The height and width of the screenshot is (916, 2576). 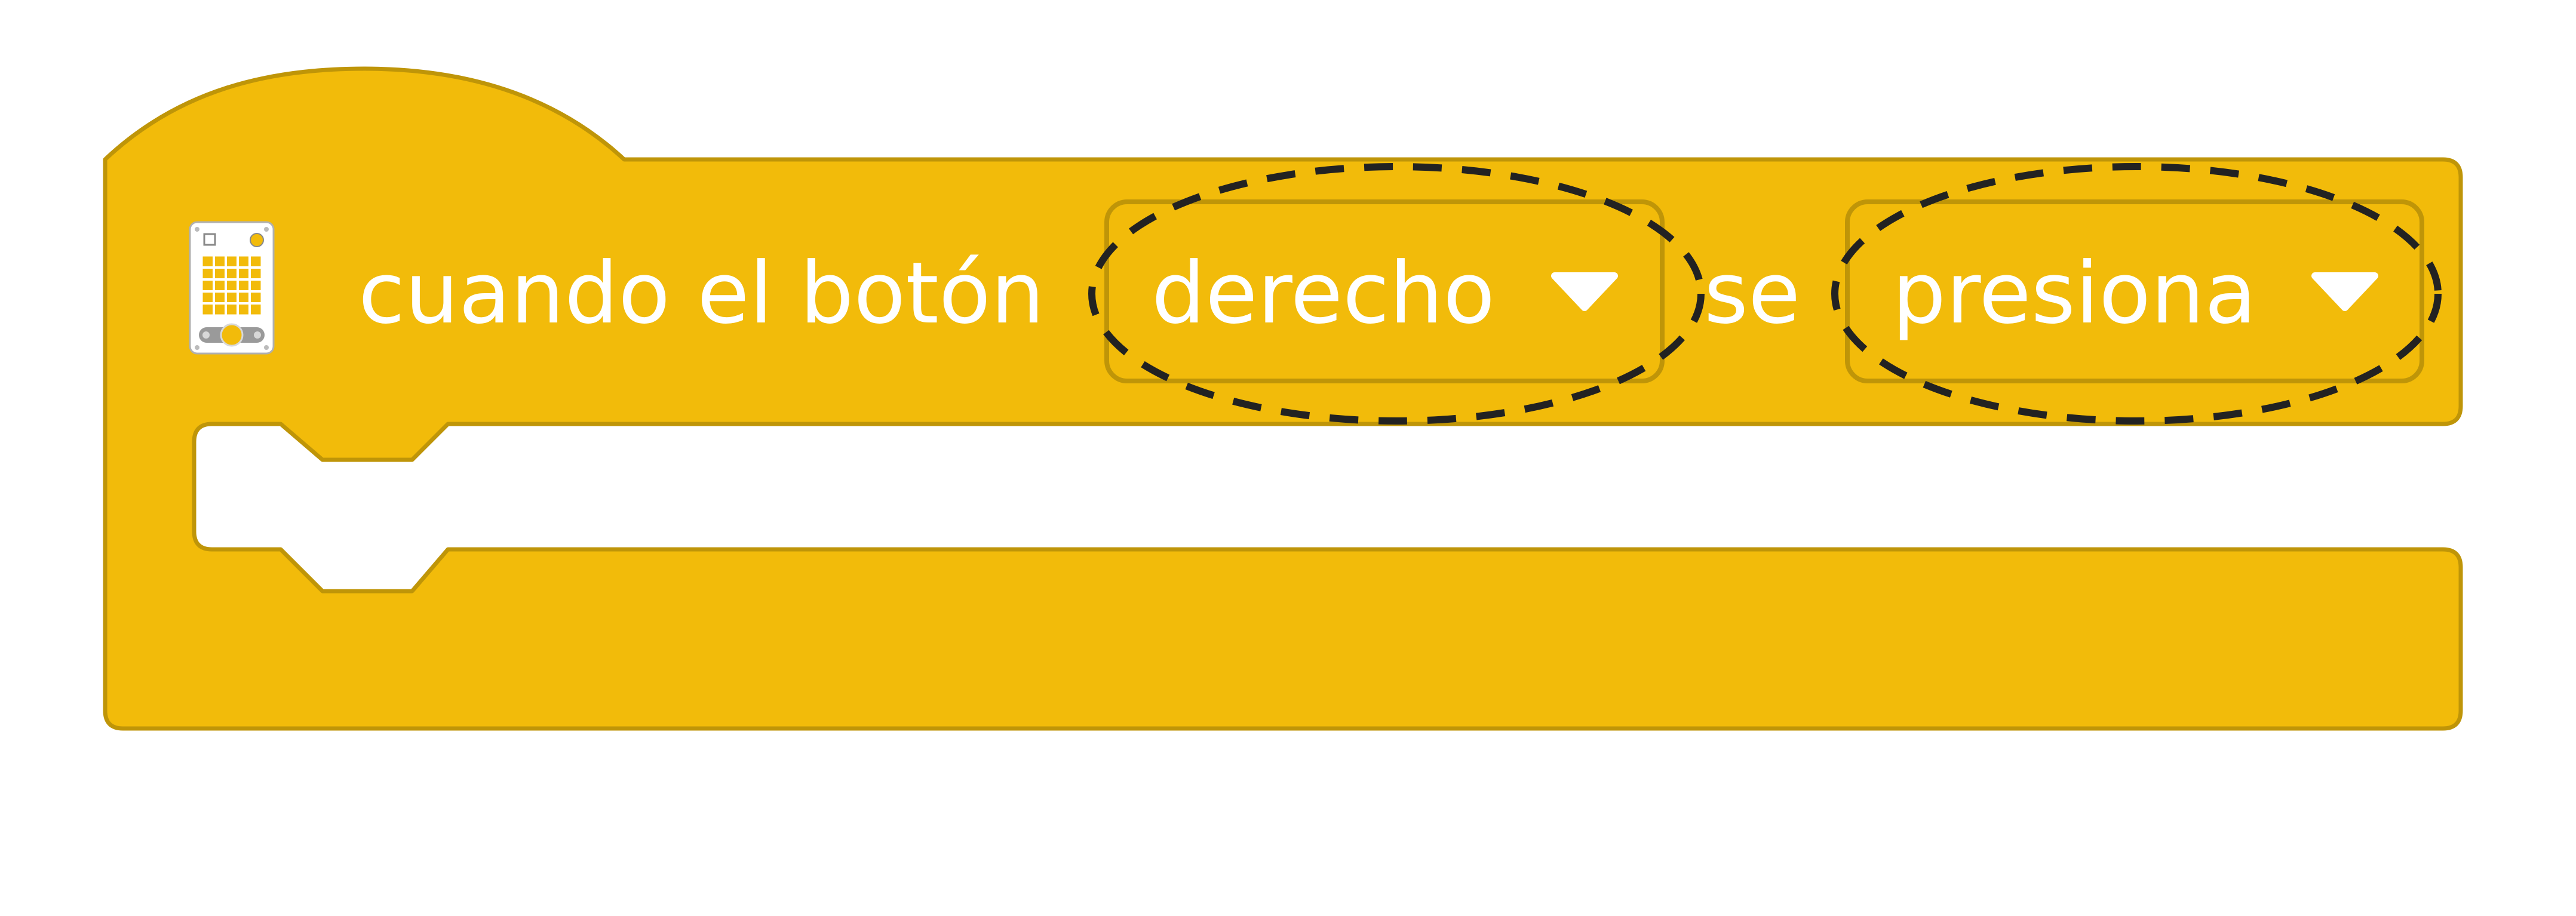 What do you see at coordinates (1752, 293) in the screenshot?
I see `block-label-middle: se` at bounding box center [1752, 293].